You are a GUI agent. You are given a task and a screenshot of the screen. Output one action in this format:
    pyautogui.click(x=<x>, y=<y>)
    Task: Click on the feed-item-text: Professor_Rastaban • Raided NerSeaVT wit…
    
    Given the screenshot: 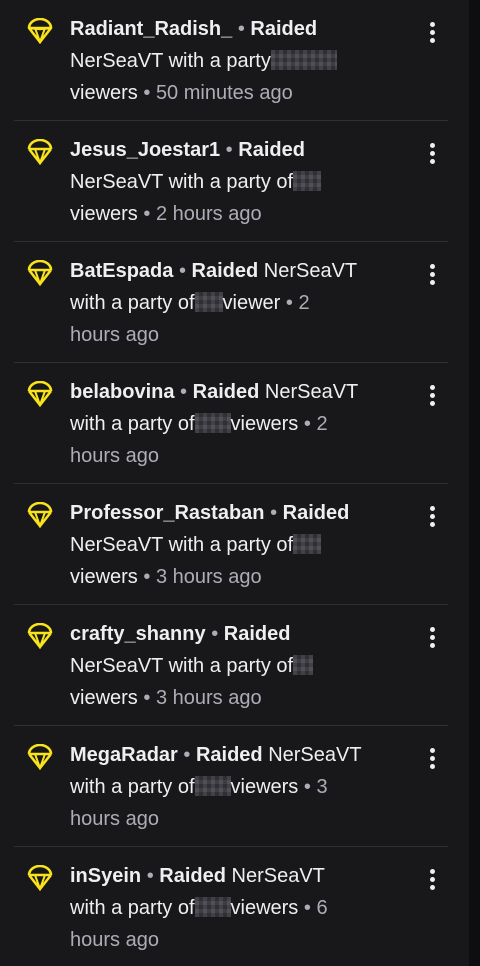 What is the action you would take?
    pyautogui.click(x=210, y=545)
    